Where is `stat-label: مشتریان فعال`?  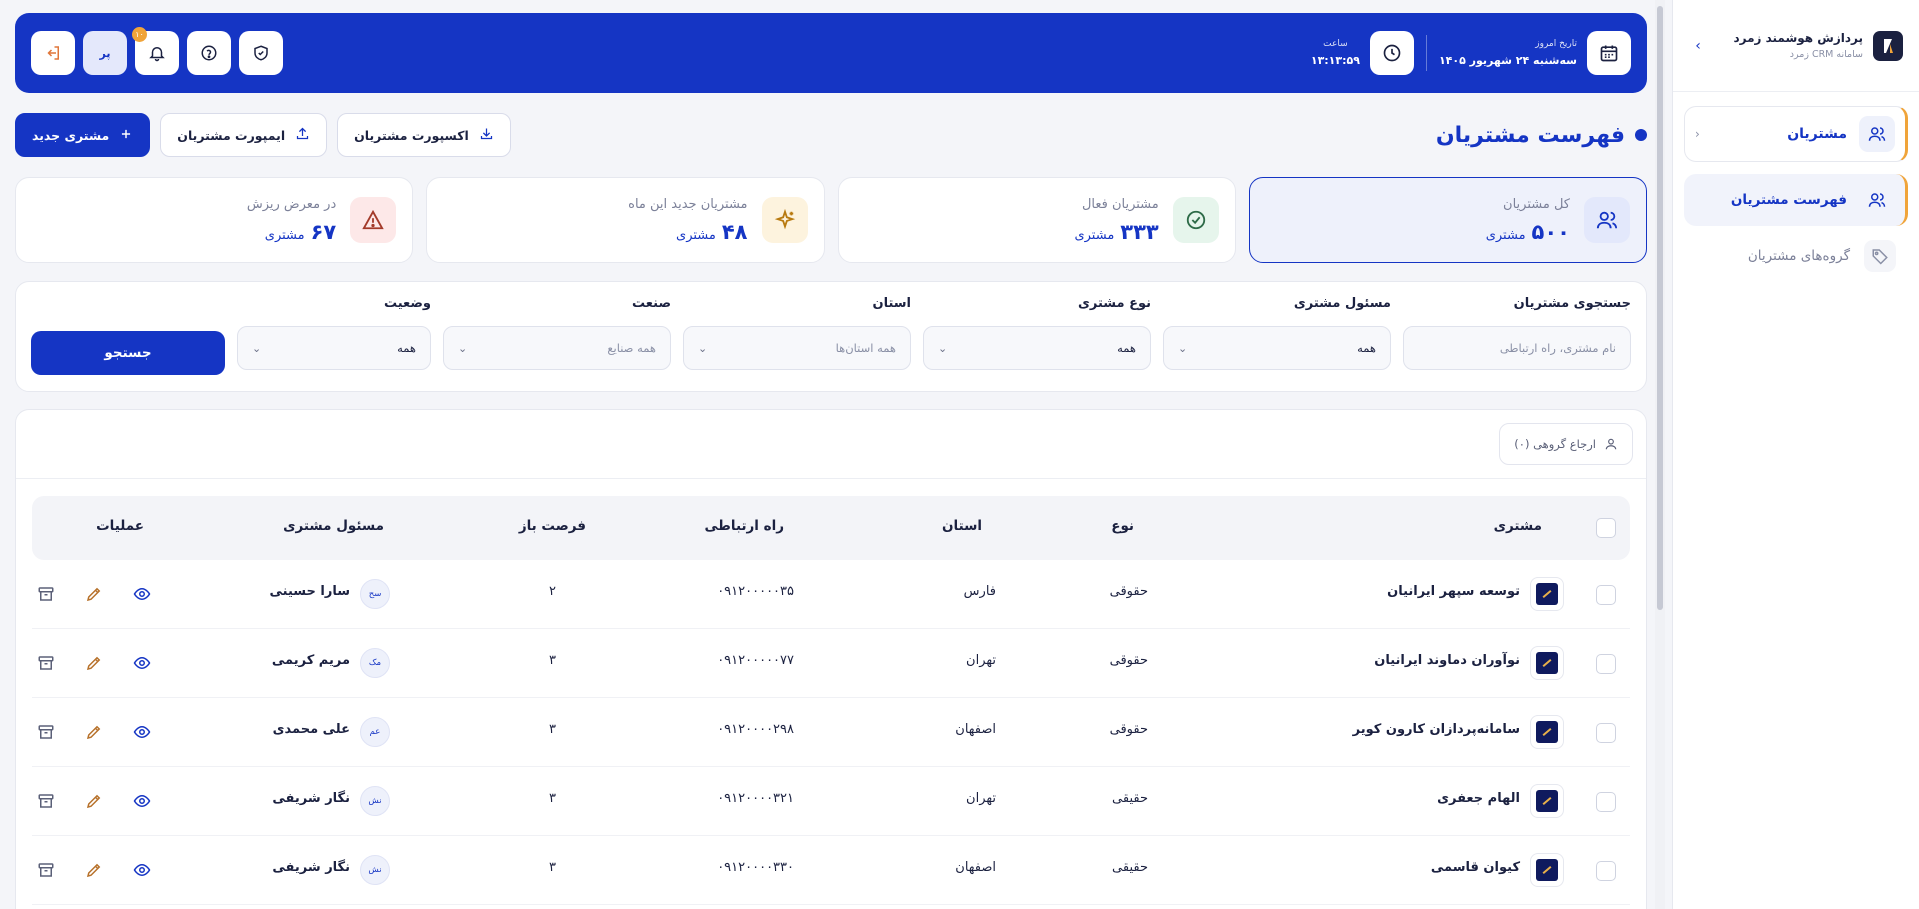 stat-label: مشتریان فعال is located at coordinates (1120, 204).